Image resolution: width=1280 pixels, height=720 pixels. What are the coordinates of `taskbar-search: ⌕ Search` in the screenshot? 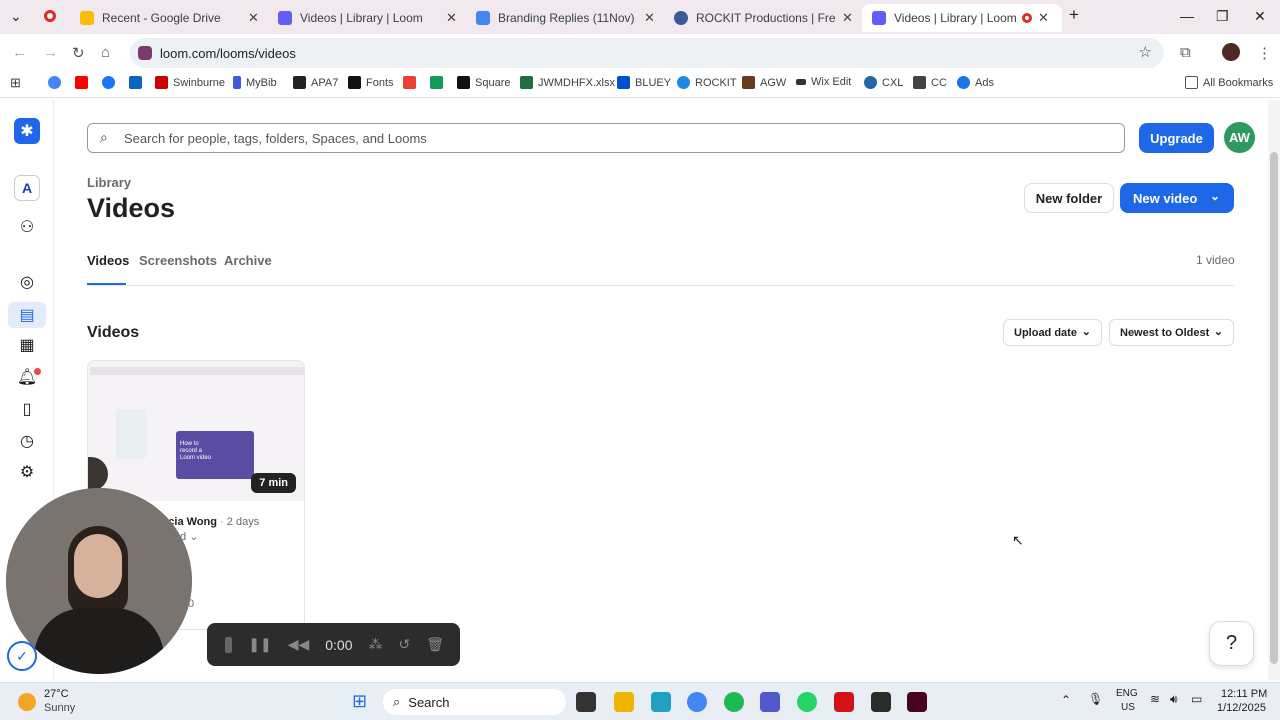 It's located at (474, 702).